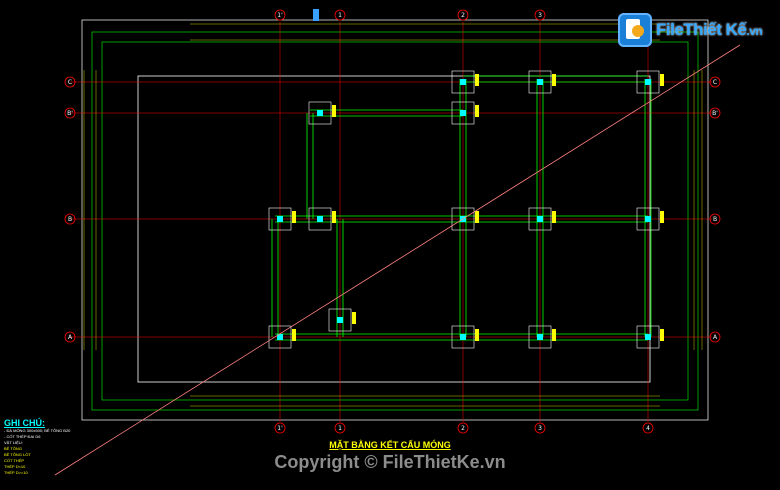 Image resolution: width=780 pixels, height=490 pixels. I want to click on logo-text: FileThiết Kế.vn, so click(709, 29).